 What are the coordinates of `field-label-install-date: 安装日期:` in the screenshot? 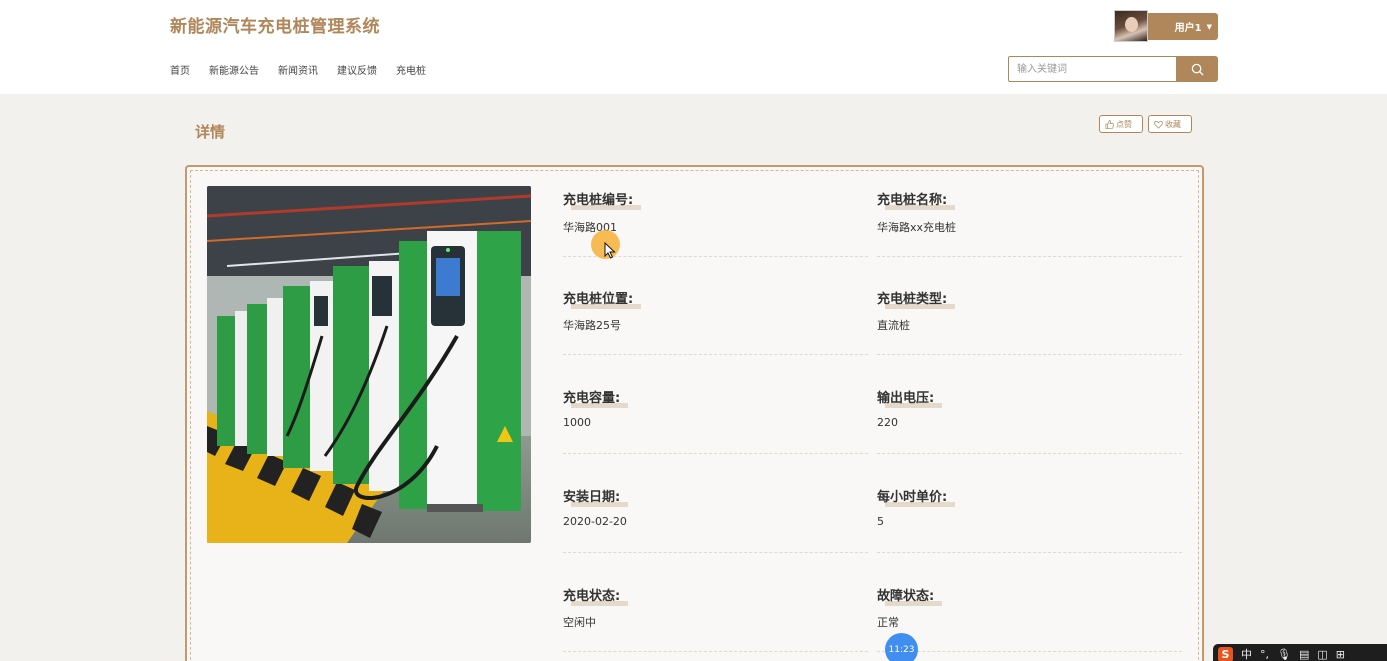 It's located at (591, 495).